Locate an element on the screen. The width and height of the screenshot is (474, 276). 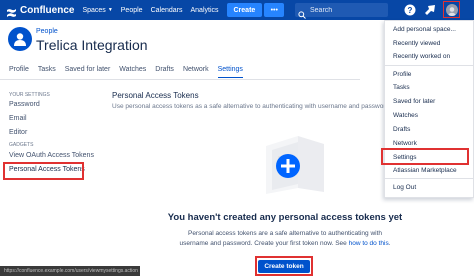
confluence-logo: Confluence is located at coordinates (40, 10).